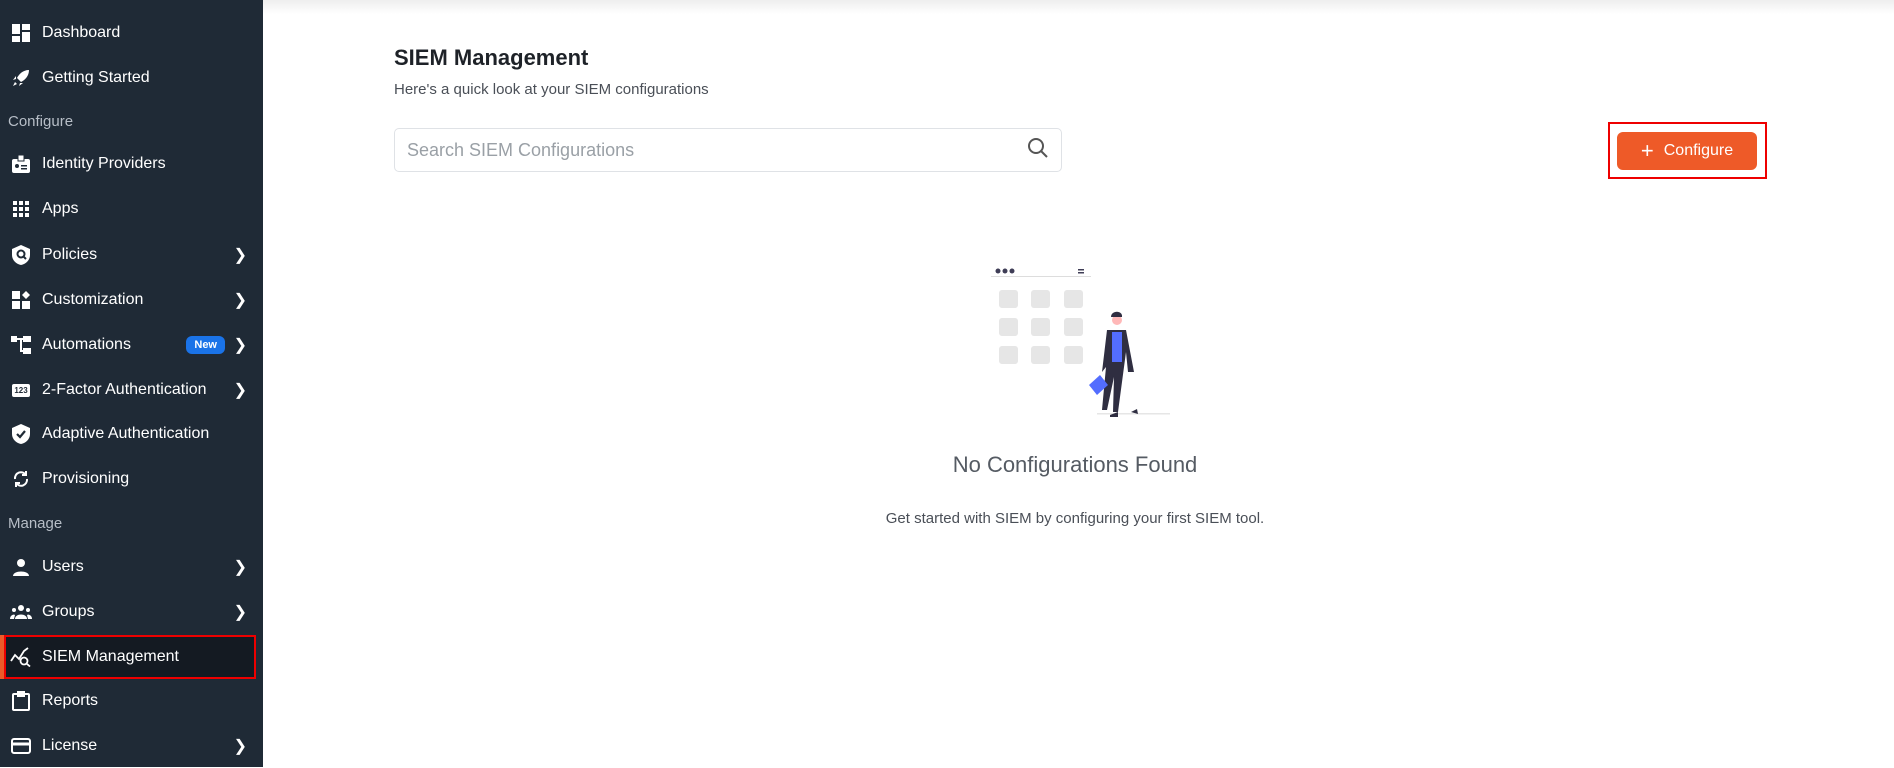 This screenshot has width=1894, height=768. What do you see at coordinates (131, 479) in the screenshot?
I see `sidebar-item-provisioning: Provisioning` at bounding box center [131, 479].